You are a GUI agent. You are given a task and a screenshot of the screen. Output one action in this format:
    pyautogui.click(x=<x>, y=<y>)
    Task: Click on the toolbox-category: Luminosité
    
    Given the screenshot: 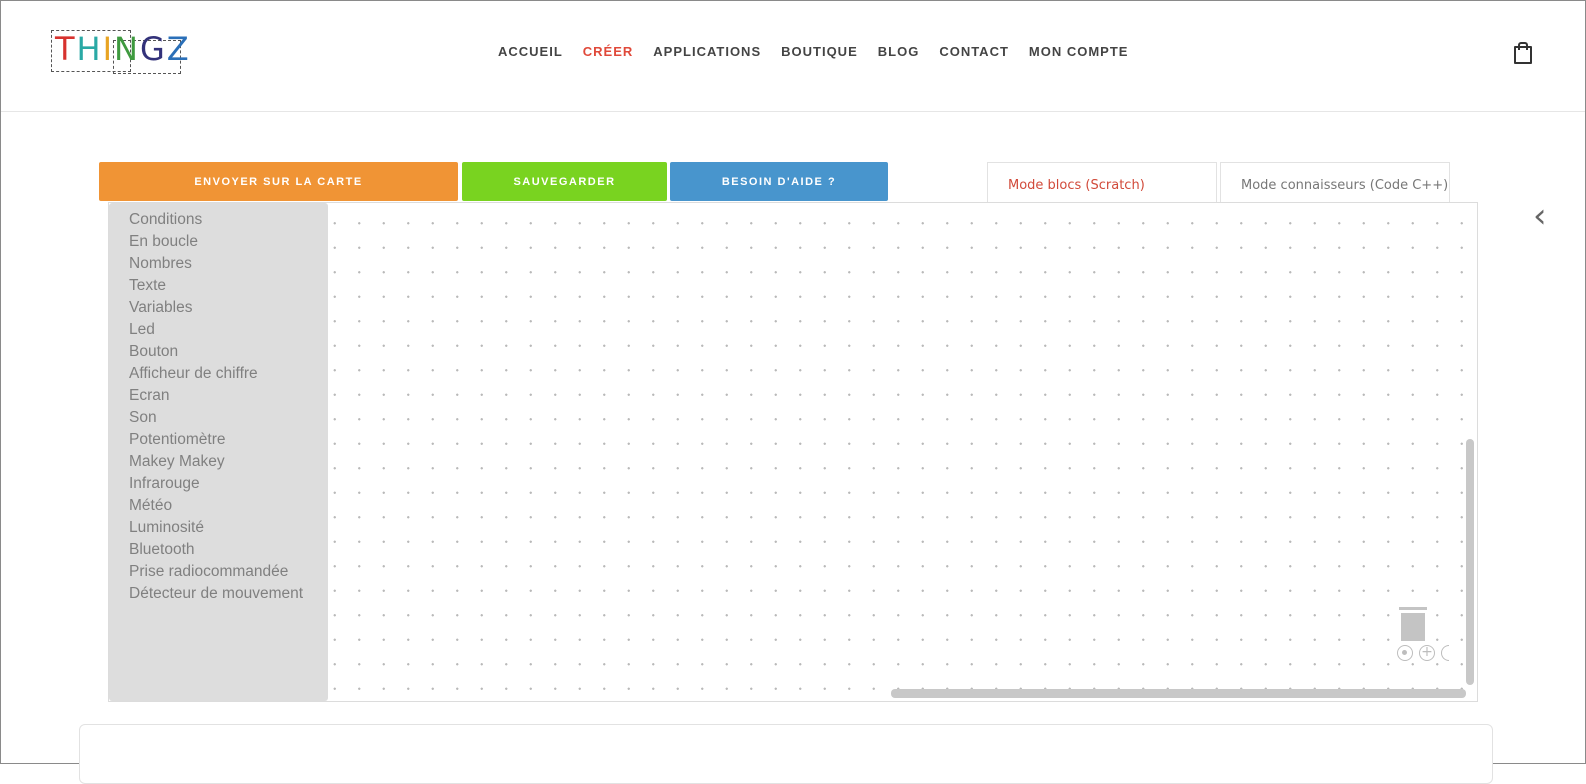 What is the action you would take?
    pyautogui.click(x=228, y=528)
    